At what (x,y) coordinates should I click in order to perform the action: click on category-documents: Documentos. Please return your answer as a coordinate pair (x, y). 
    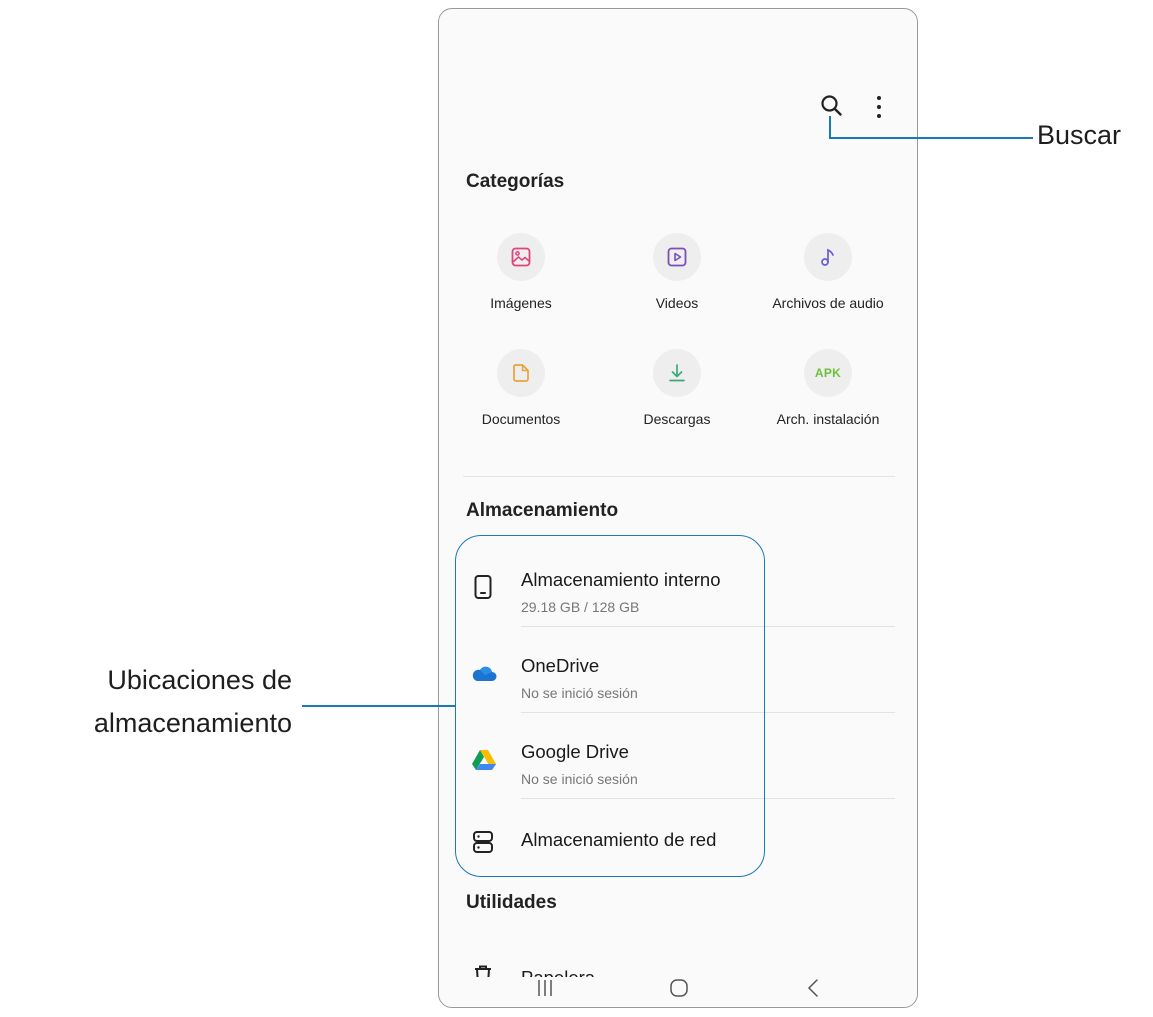
    Looking at the image, I should click on (521, 388).